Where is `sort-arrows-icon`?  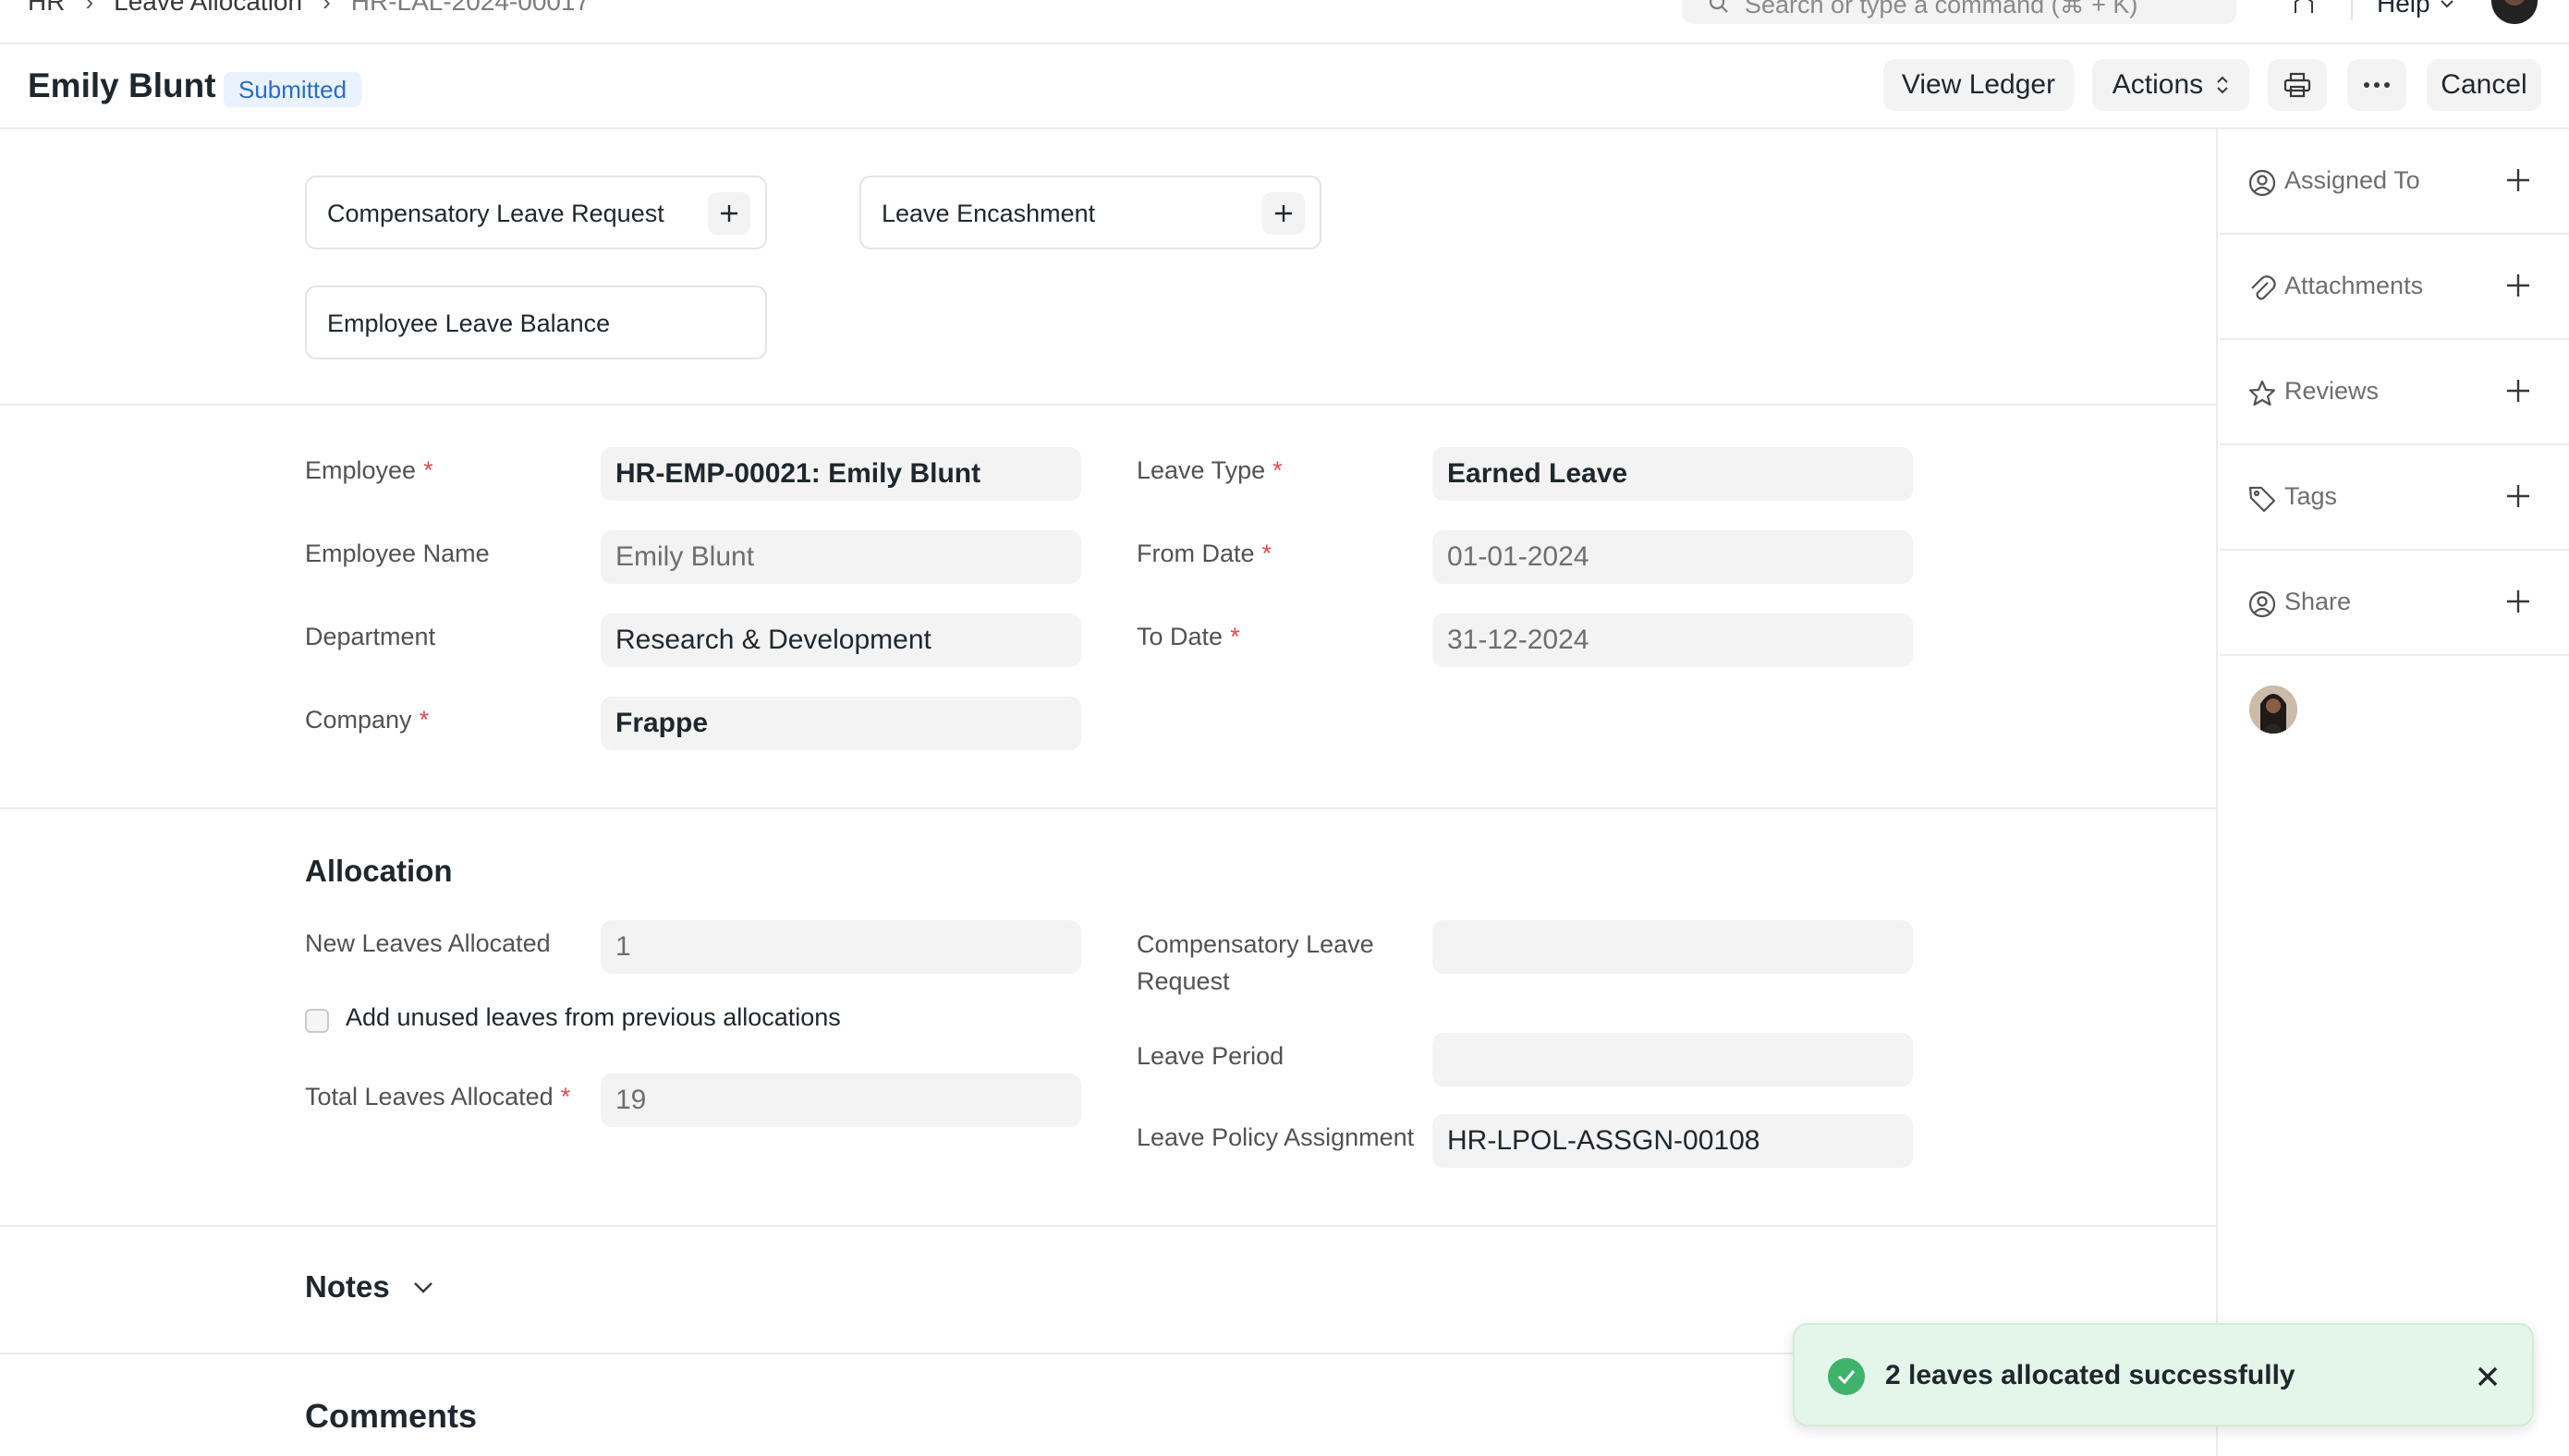
sort-arrows-icon is located at coordinates (2222, 85).